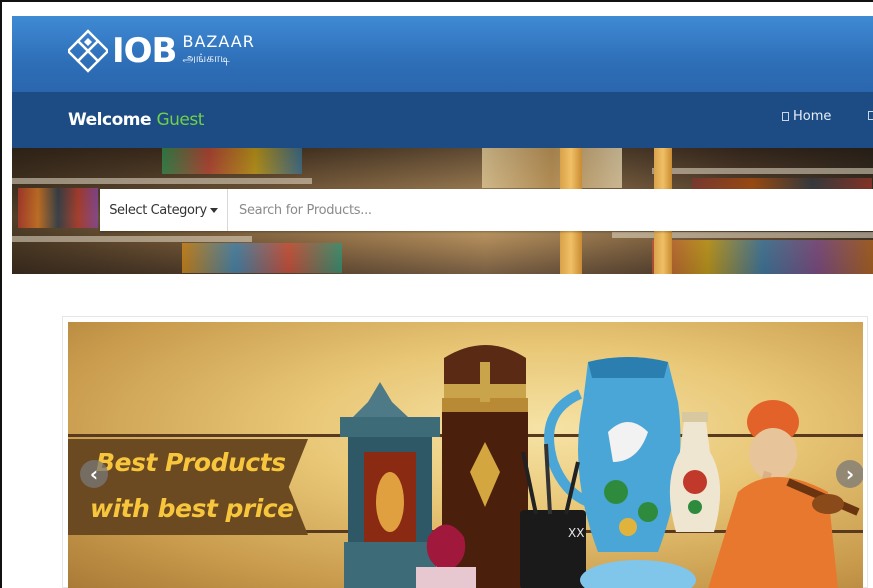 This screenshot has height=588, width=873. What do you see at coordinates (88, 51) in the screenshot?
I see `logo-emblem-icon` at bounding box center [88, 51].